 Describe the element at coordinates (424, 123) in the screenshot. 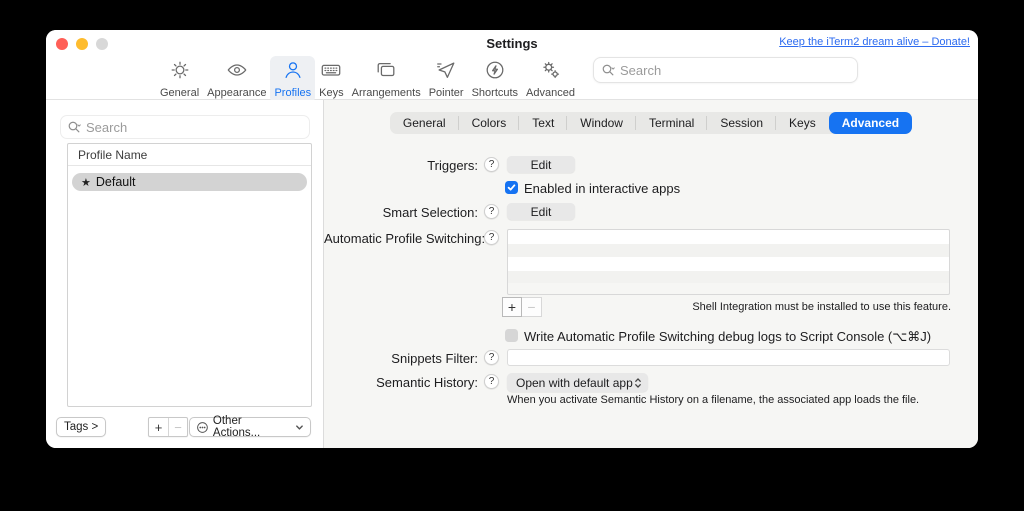

I see `tab-general: General` at that location.